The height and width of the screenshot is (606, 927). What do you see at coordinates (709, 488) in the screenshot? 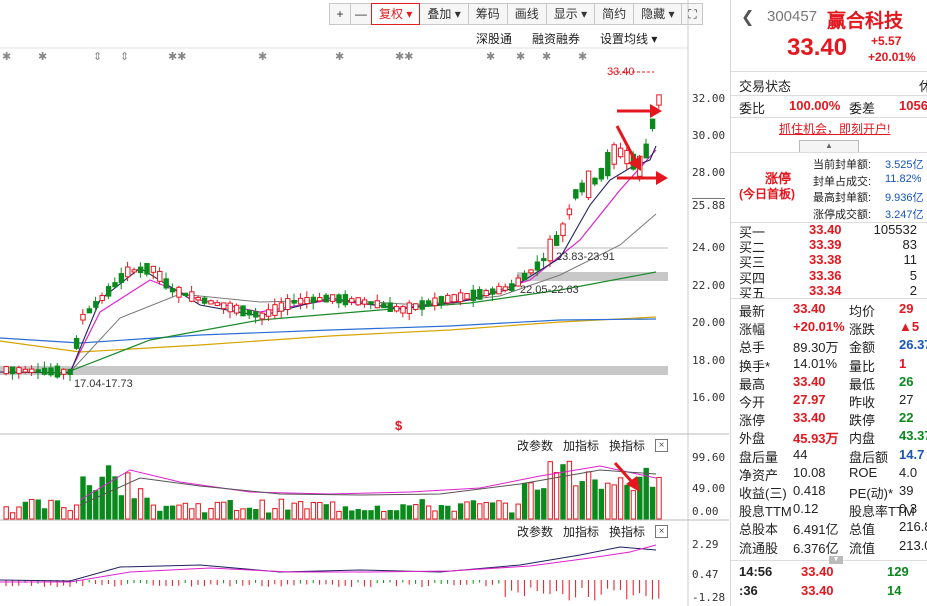
I see `volume-tick: 49.00` at bounding box center [709, 488].